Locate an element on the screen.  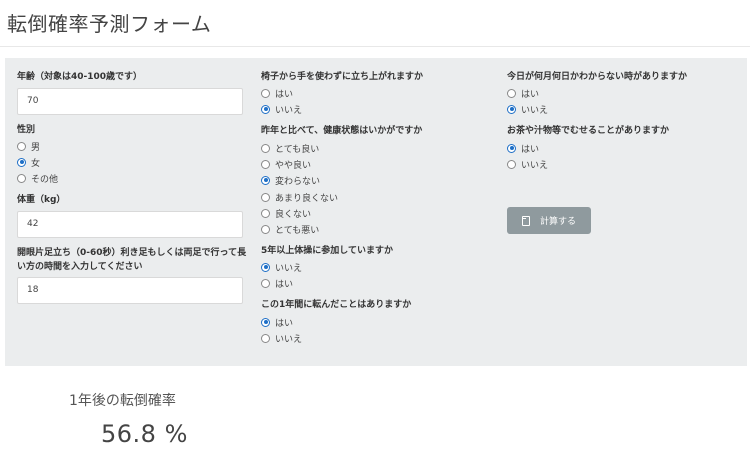
radio-label: やや良い is located at coordinates (293, 165).